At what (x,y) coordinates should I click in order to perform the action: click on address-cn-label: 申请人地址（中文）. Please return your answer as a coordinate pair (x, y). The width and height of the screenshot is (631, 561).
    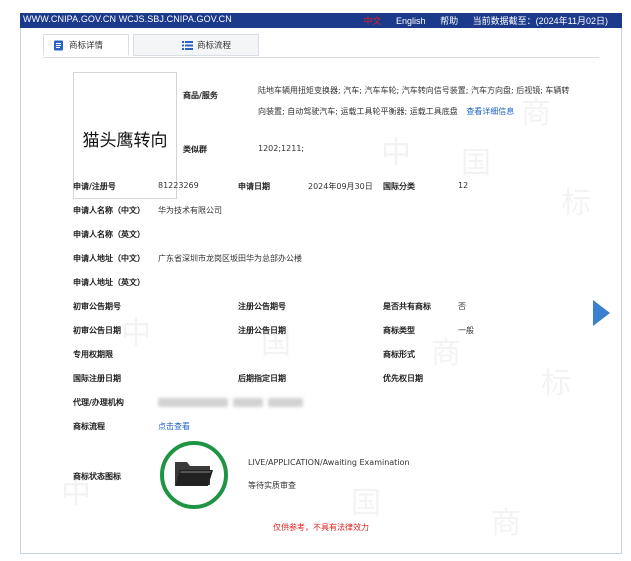
    Looking at the image, I should click on (109, 258).